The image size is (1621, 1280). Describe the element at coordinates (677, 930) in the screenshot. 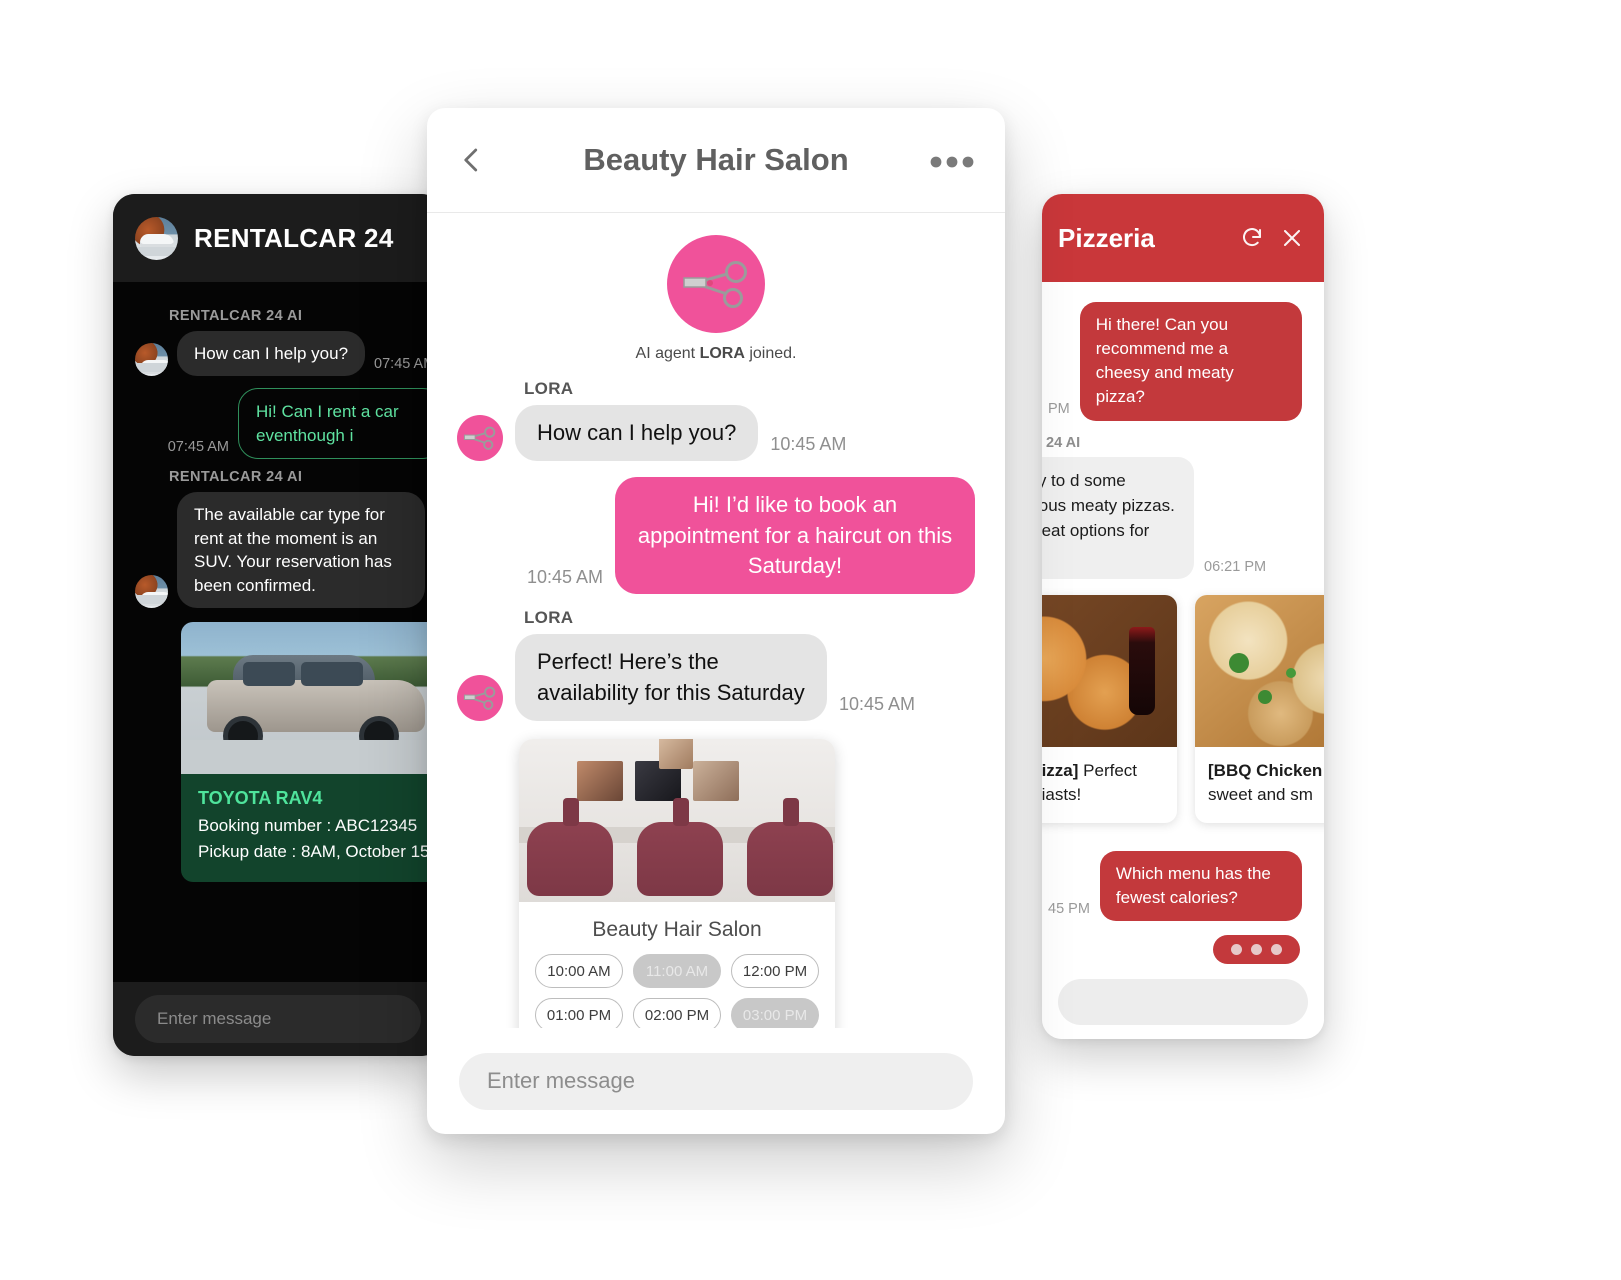

I see `booking-card-title: Beauty Hair Salon` at that location.